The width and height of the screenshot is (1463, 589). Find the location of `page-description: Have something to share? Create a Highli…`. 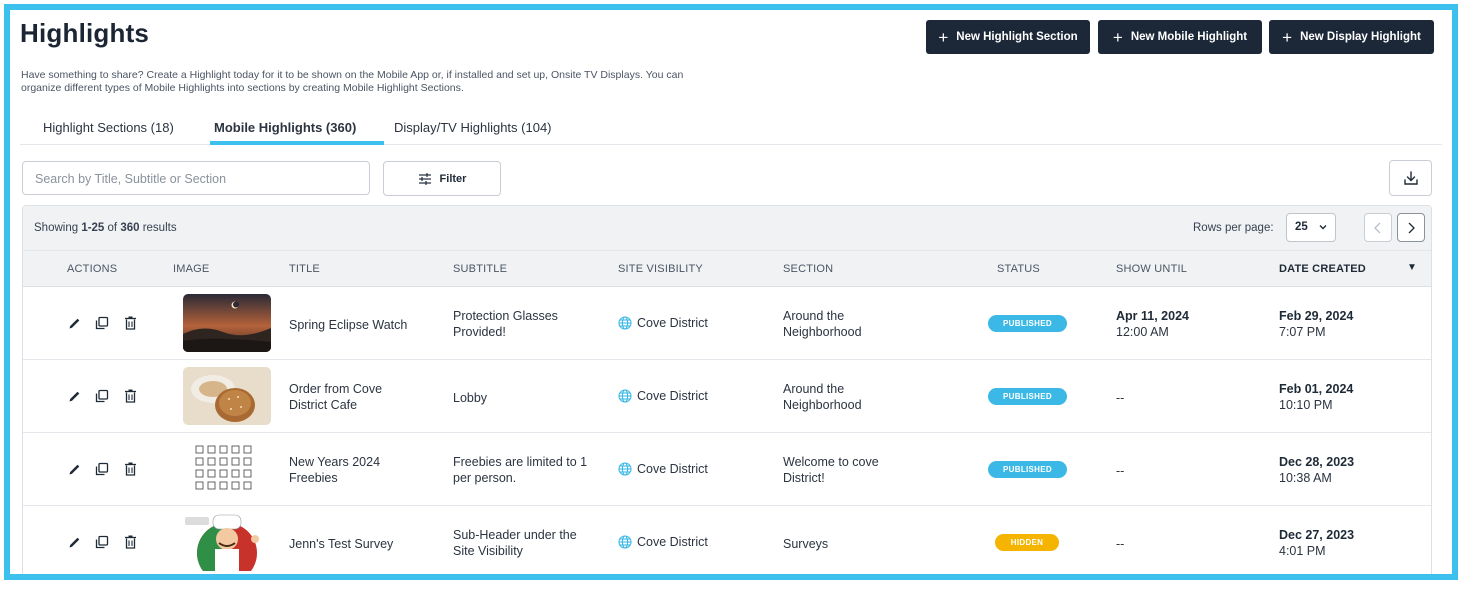

page-description: Have something to share? Create a Highli… is located at coordinates (352, 81).